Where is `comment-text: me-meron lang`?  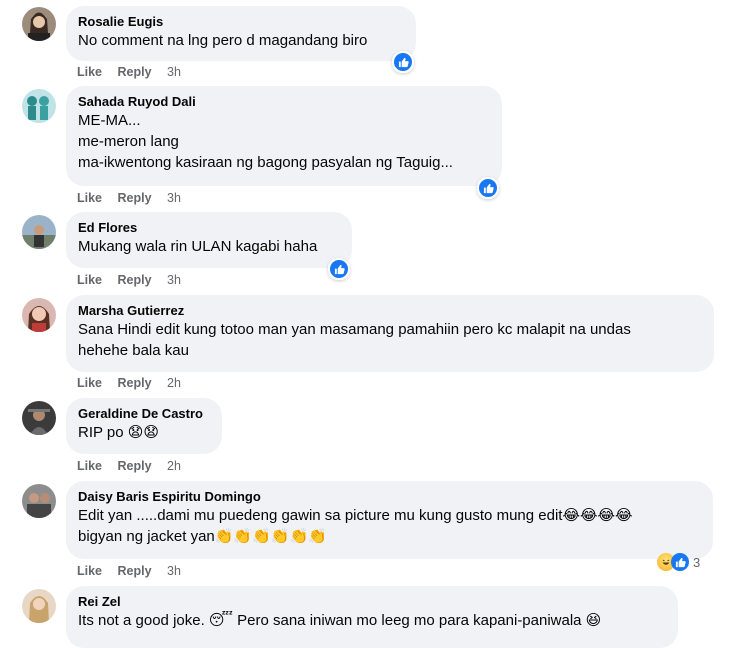 comment-text: me-meron lang is located at coordinates (128, 141).